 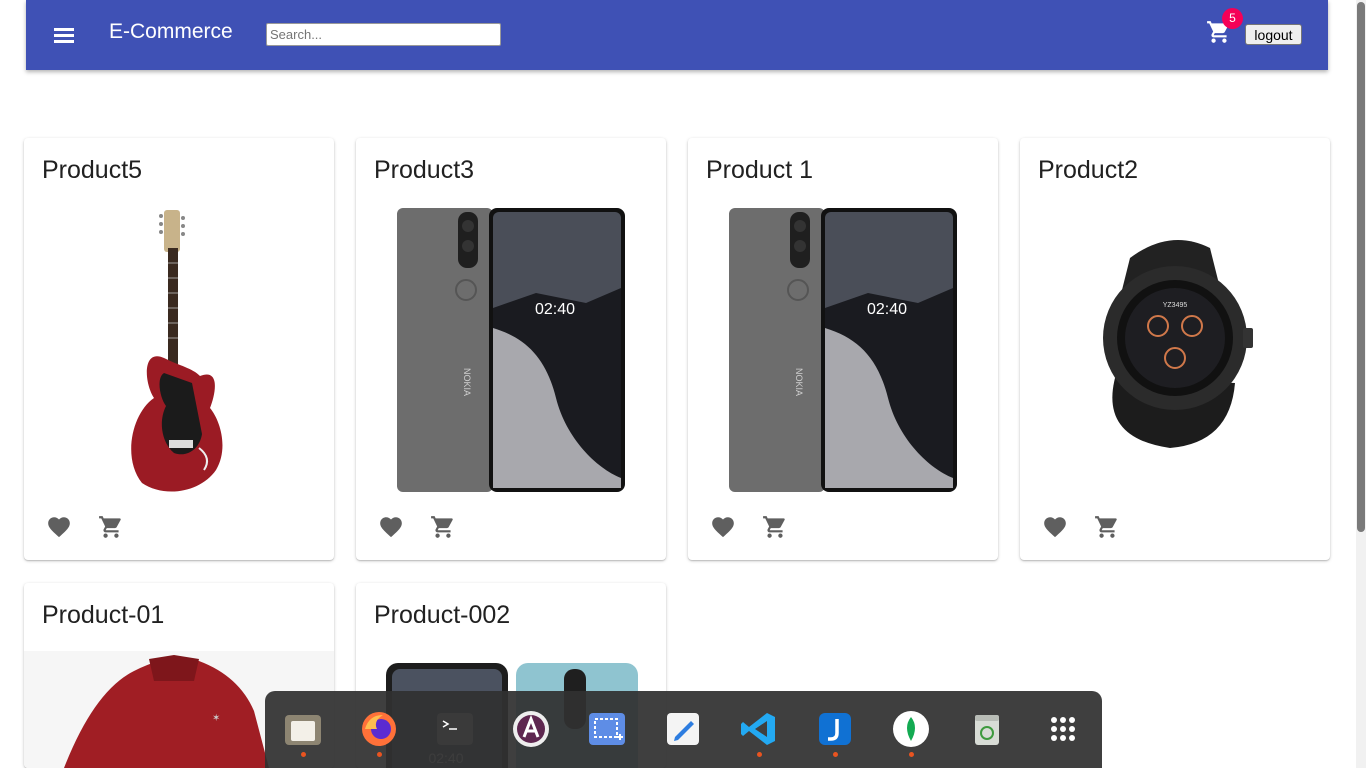 What do you see at coordinates (424, 170) in the screenshot?
I see `product-title: Product3` at bounding box center [424, 170].